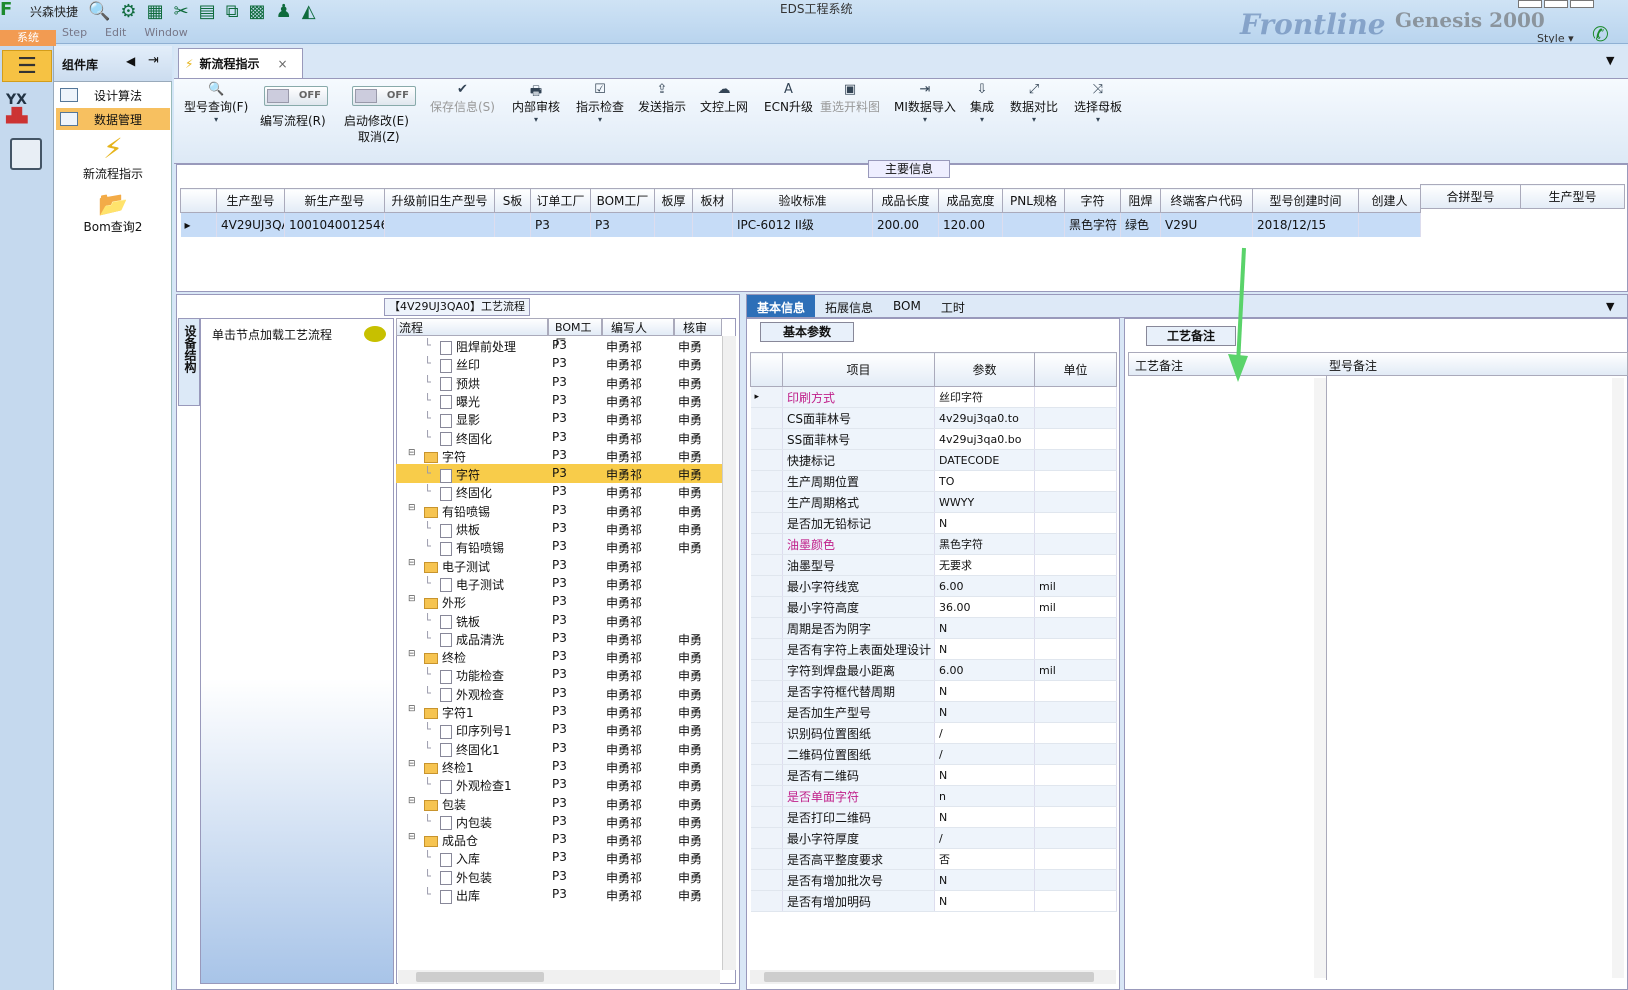 Image resolution: width=1628 pixels, height=990 pixels. What do you see at coordinates (781, 306) in the screenshot?
I see `tab-basic-info: 基本信息` at bounding box center [781, 306].